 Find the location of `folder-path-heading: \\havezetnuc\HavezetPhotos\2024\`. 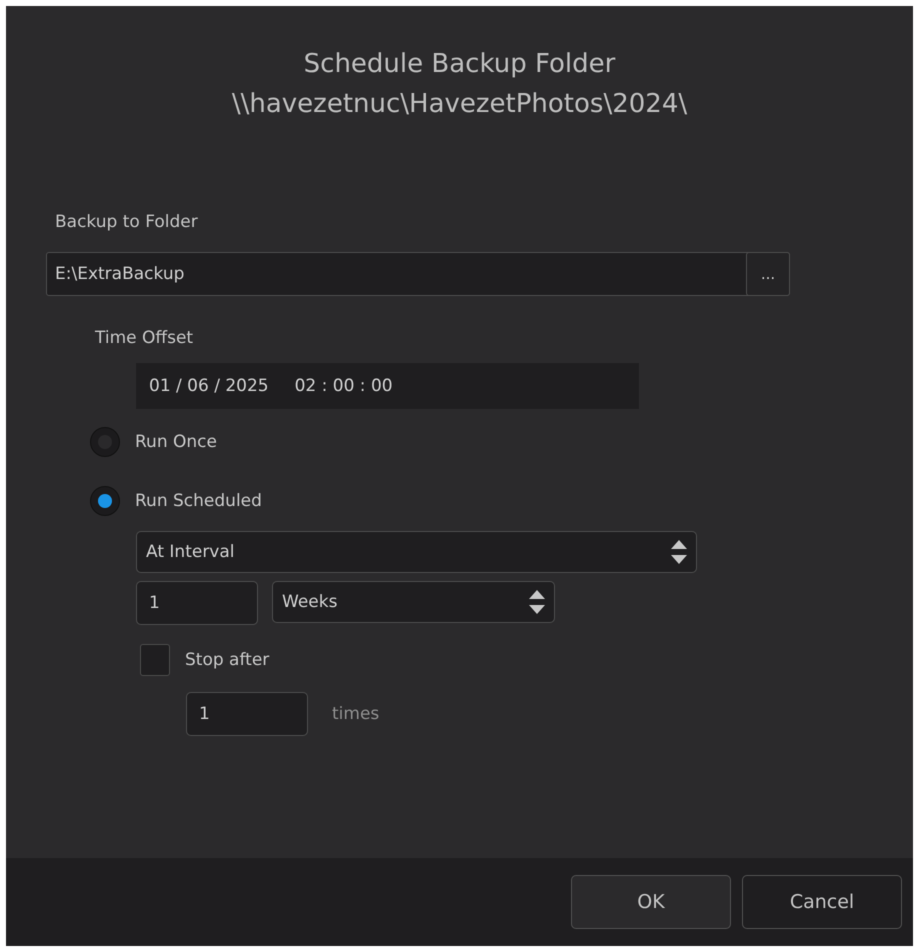

folder-path-heading: \\havezetnuc\HavezetPhotos\2024\ is located at coordinates (459, 104).